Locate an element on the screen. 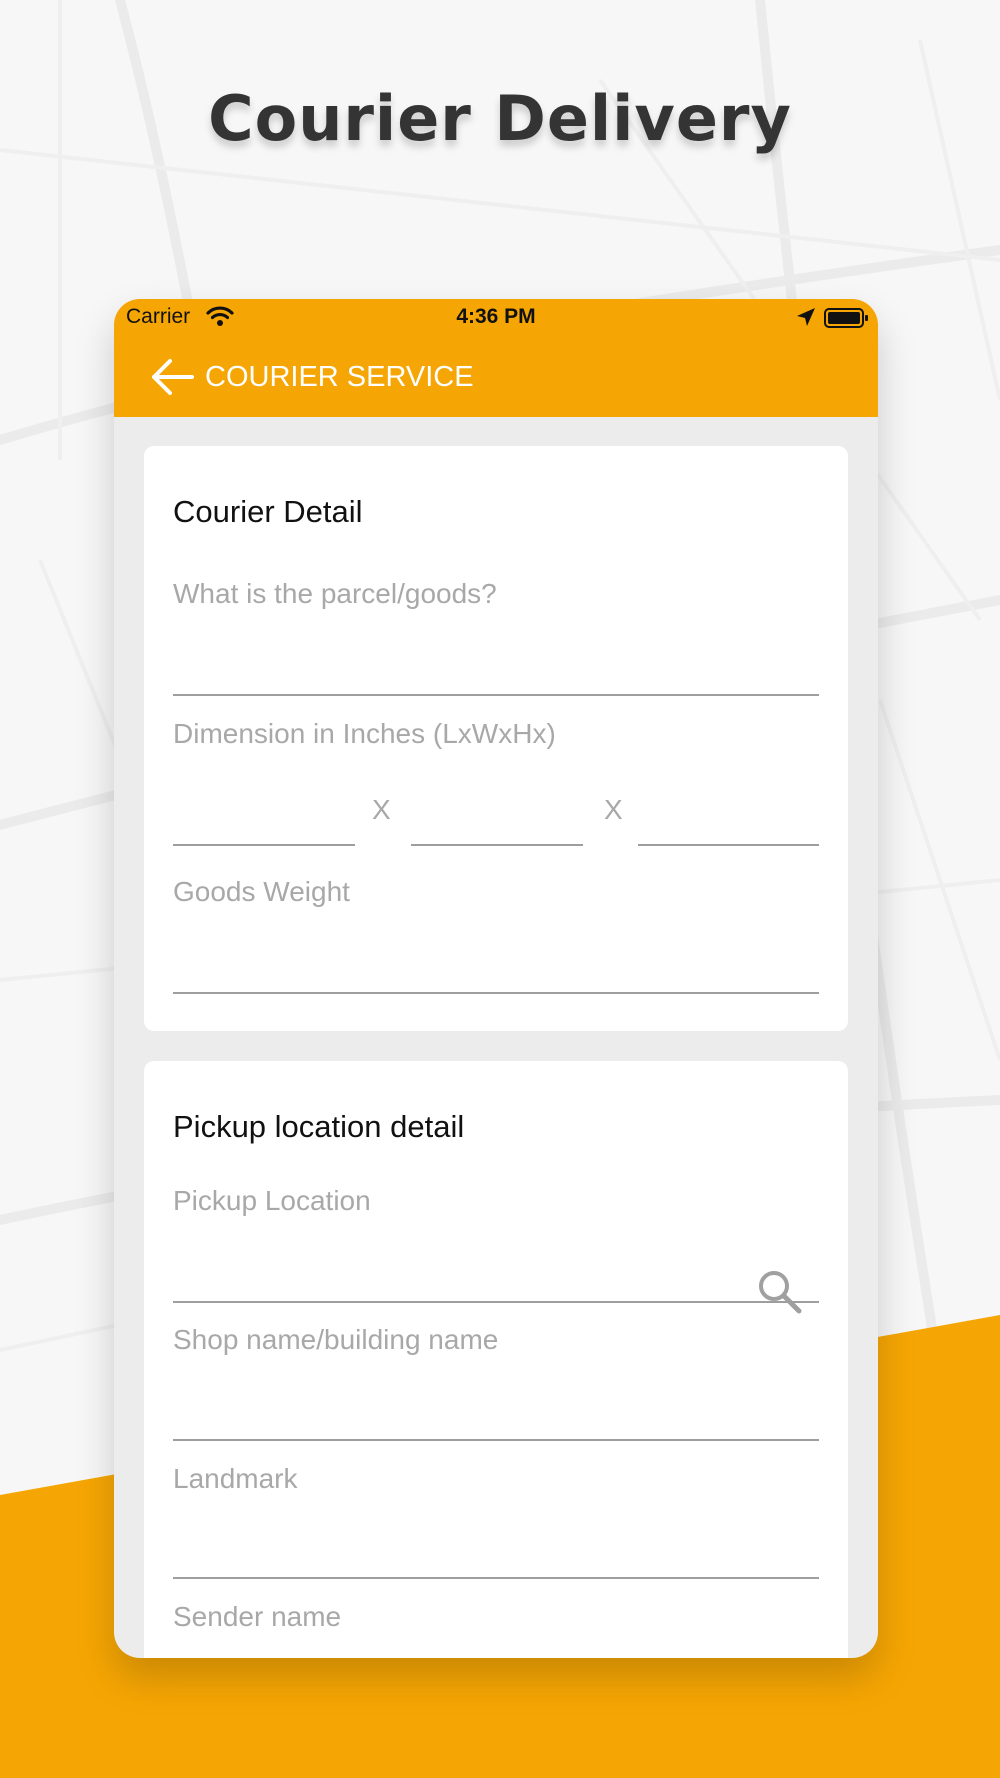  width-underline is located at coordinates (497, 845).